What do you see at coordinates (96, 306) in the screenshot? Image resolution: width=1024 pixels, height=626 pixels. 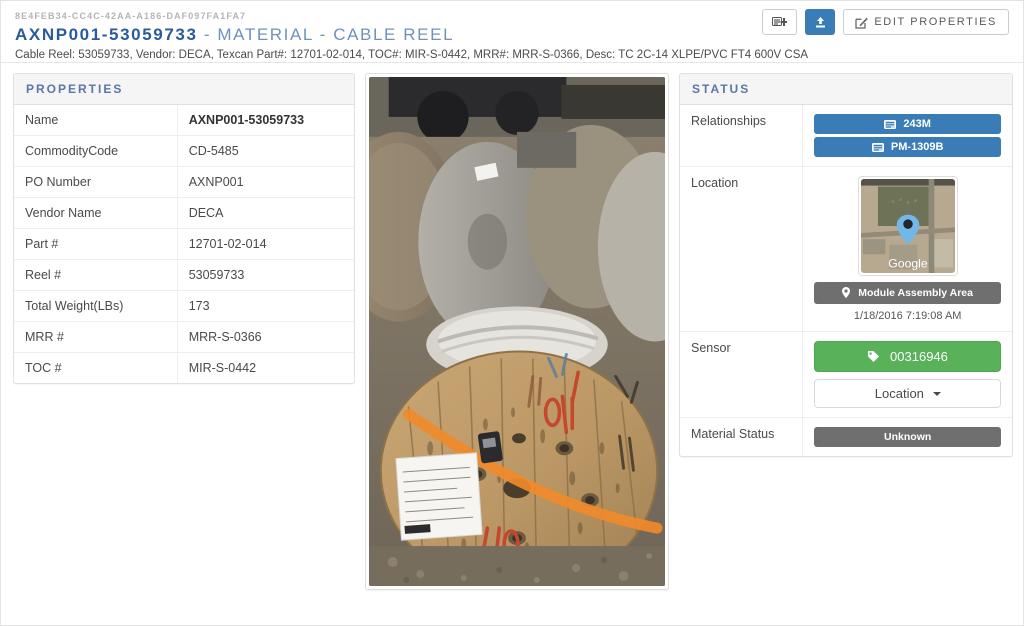 I see `property-key: Total Weight(LBs)` at bounding box center [96, 306].